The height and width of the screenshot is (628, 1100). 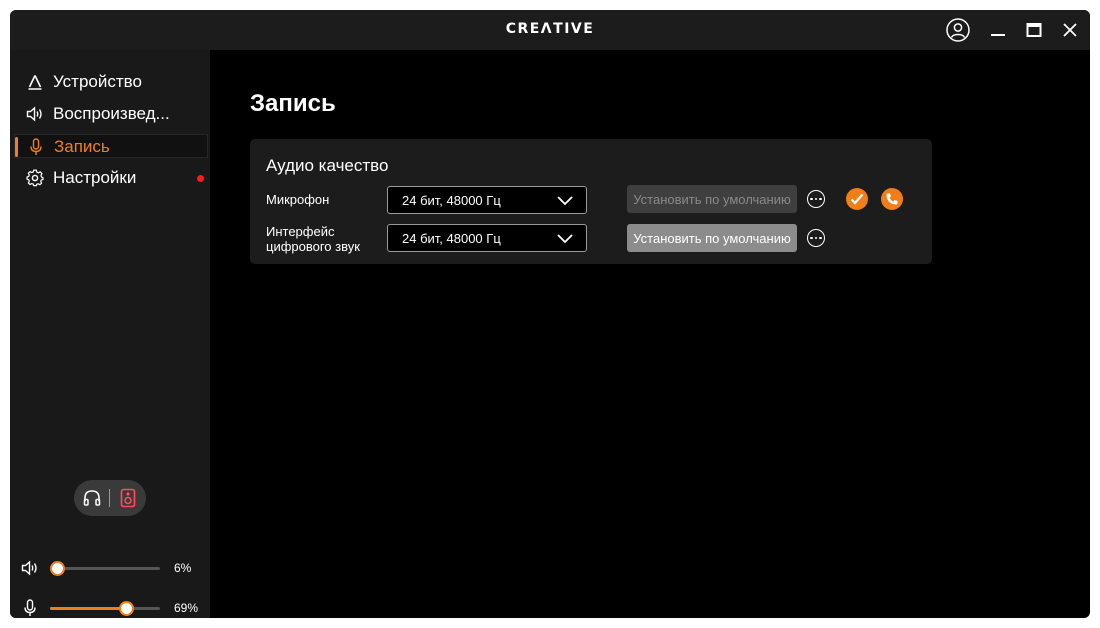 I want to click on mic-volume-slider, so click(x=105, y=608).